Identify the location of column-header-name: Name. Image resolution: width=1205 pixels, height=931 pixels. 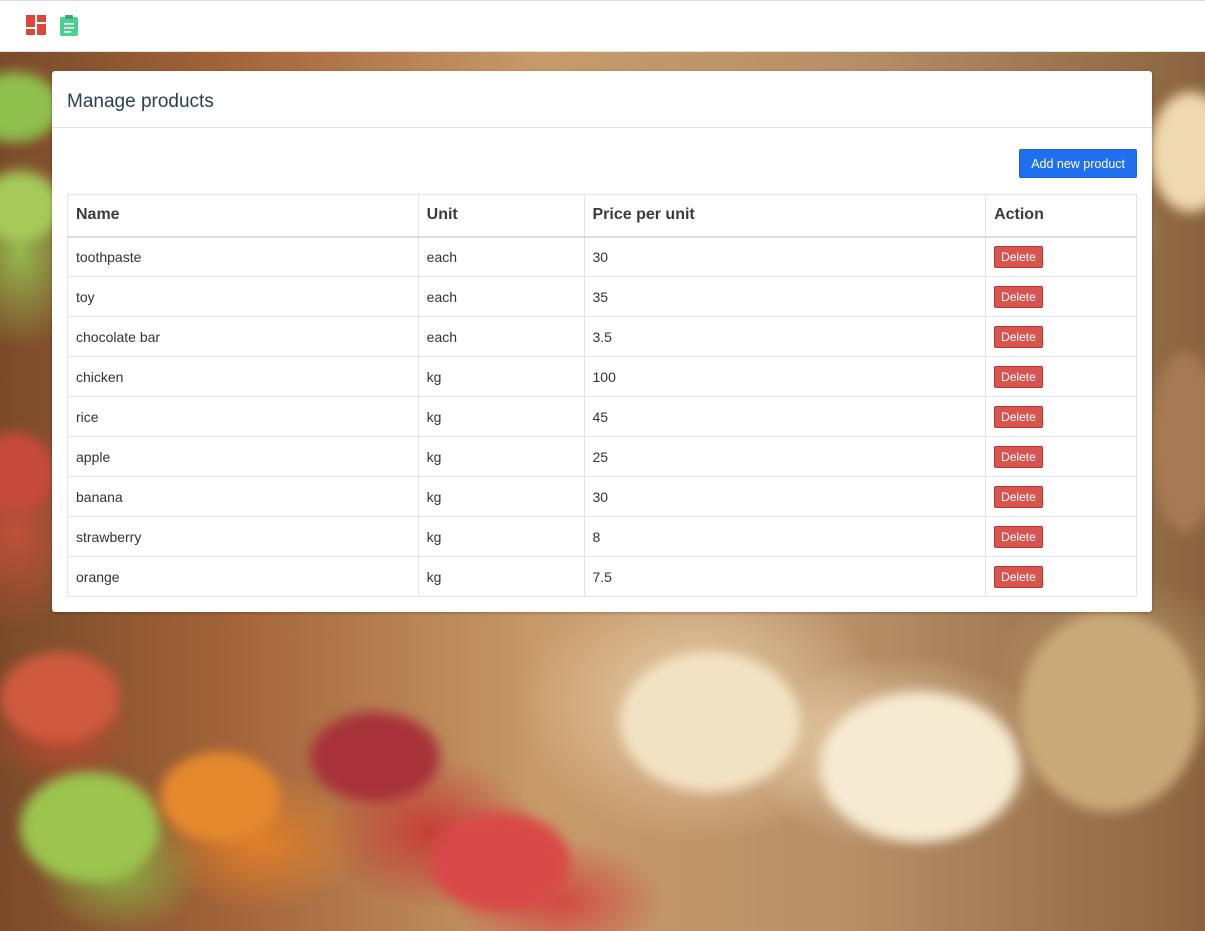
(243, 216).